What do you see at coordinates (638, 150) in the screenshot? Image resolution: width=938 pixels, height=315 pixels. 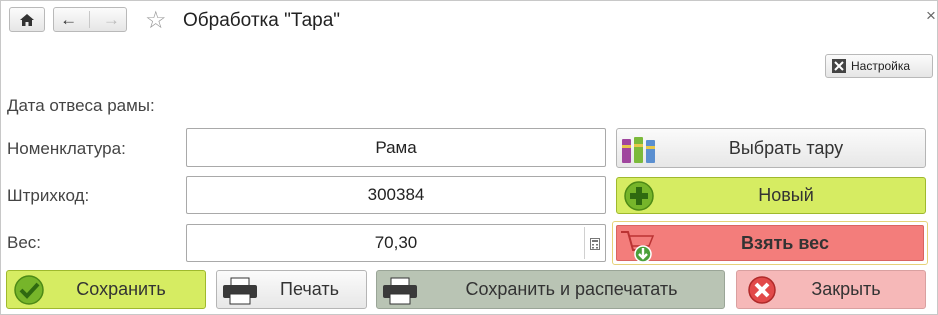 I see `books-icon` at bounding box center [638, 150].